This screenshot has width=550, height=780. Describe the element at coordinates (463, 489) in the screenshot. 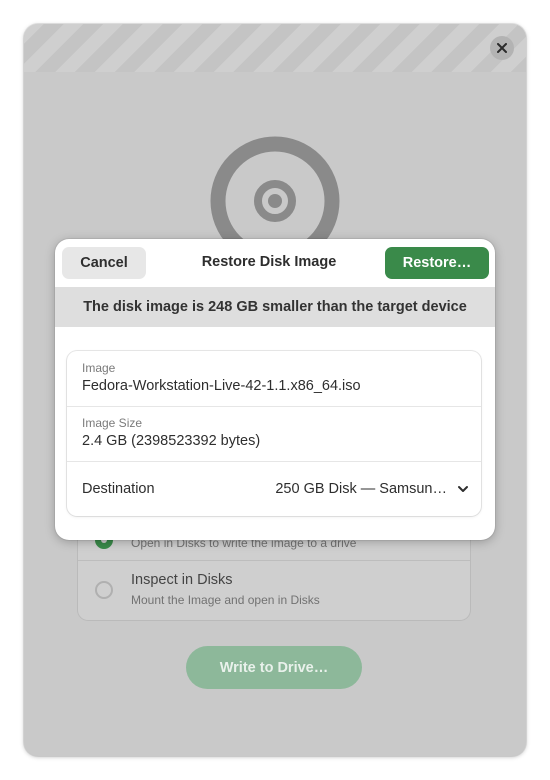

I see `chevron-down-icon` at that location.